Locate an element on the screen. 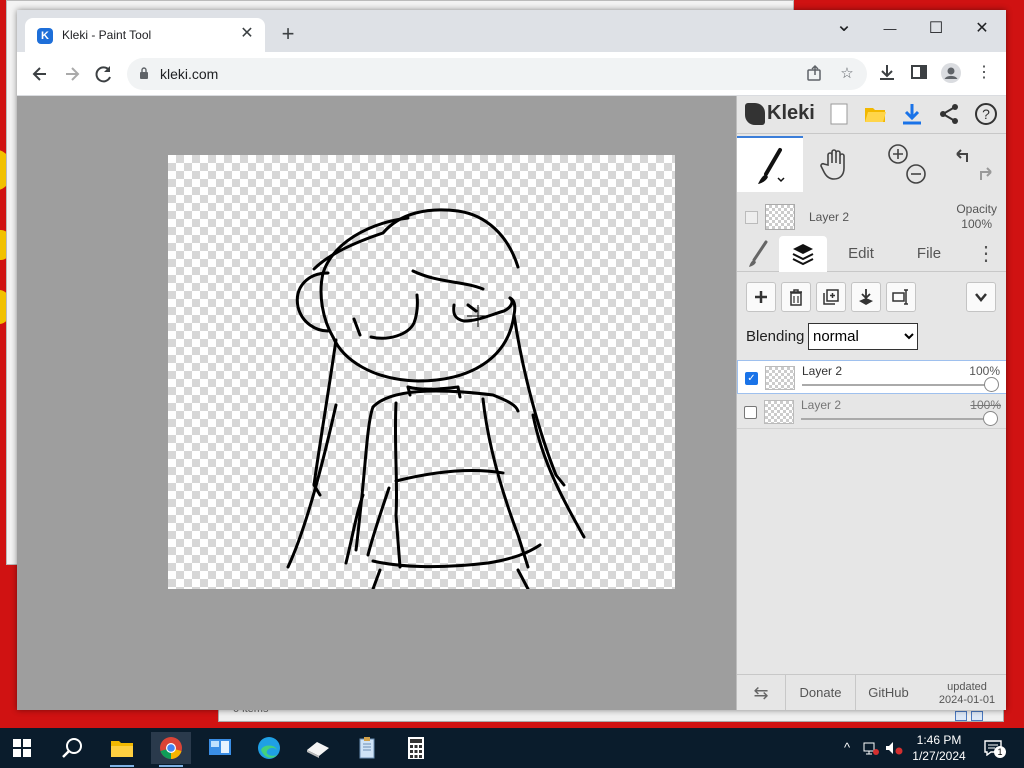 Image resolution: width=1024 pixels, height=768 pixels. tab-kleki: K Kleki - Paint Tool ✕ is located at coordinates (145, 35).